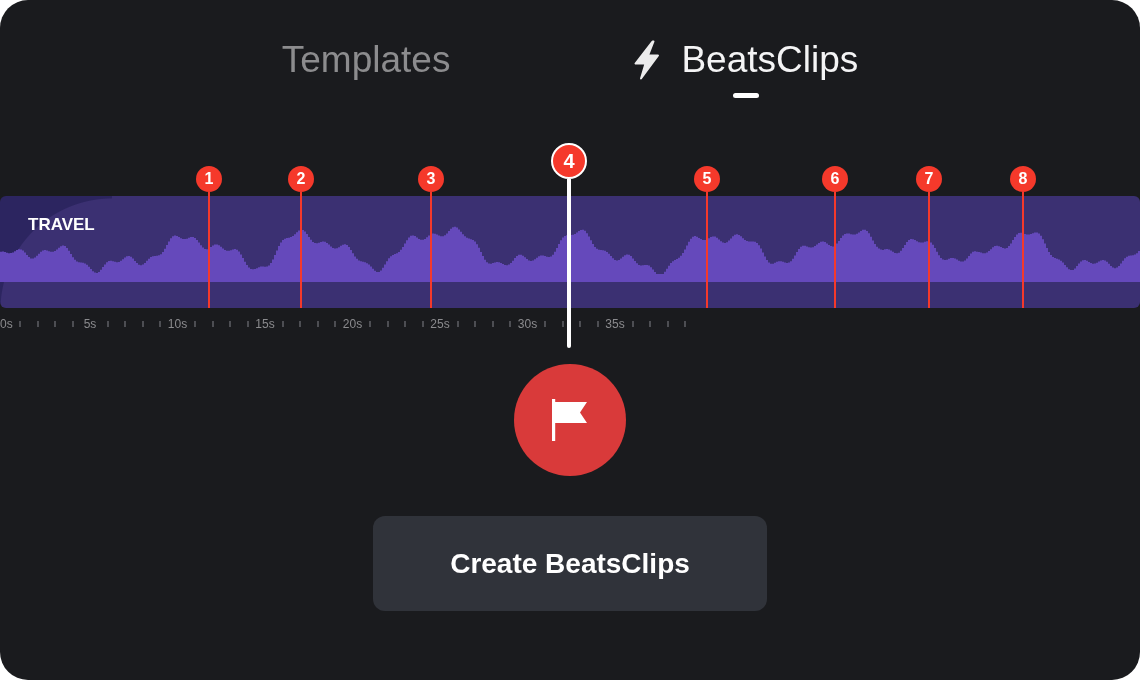  I want to click on marker-badge: 3, so click(431, 179).